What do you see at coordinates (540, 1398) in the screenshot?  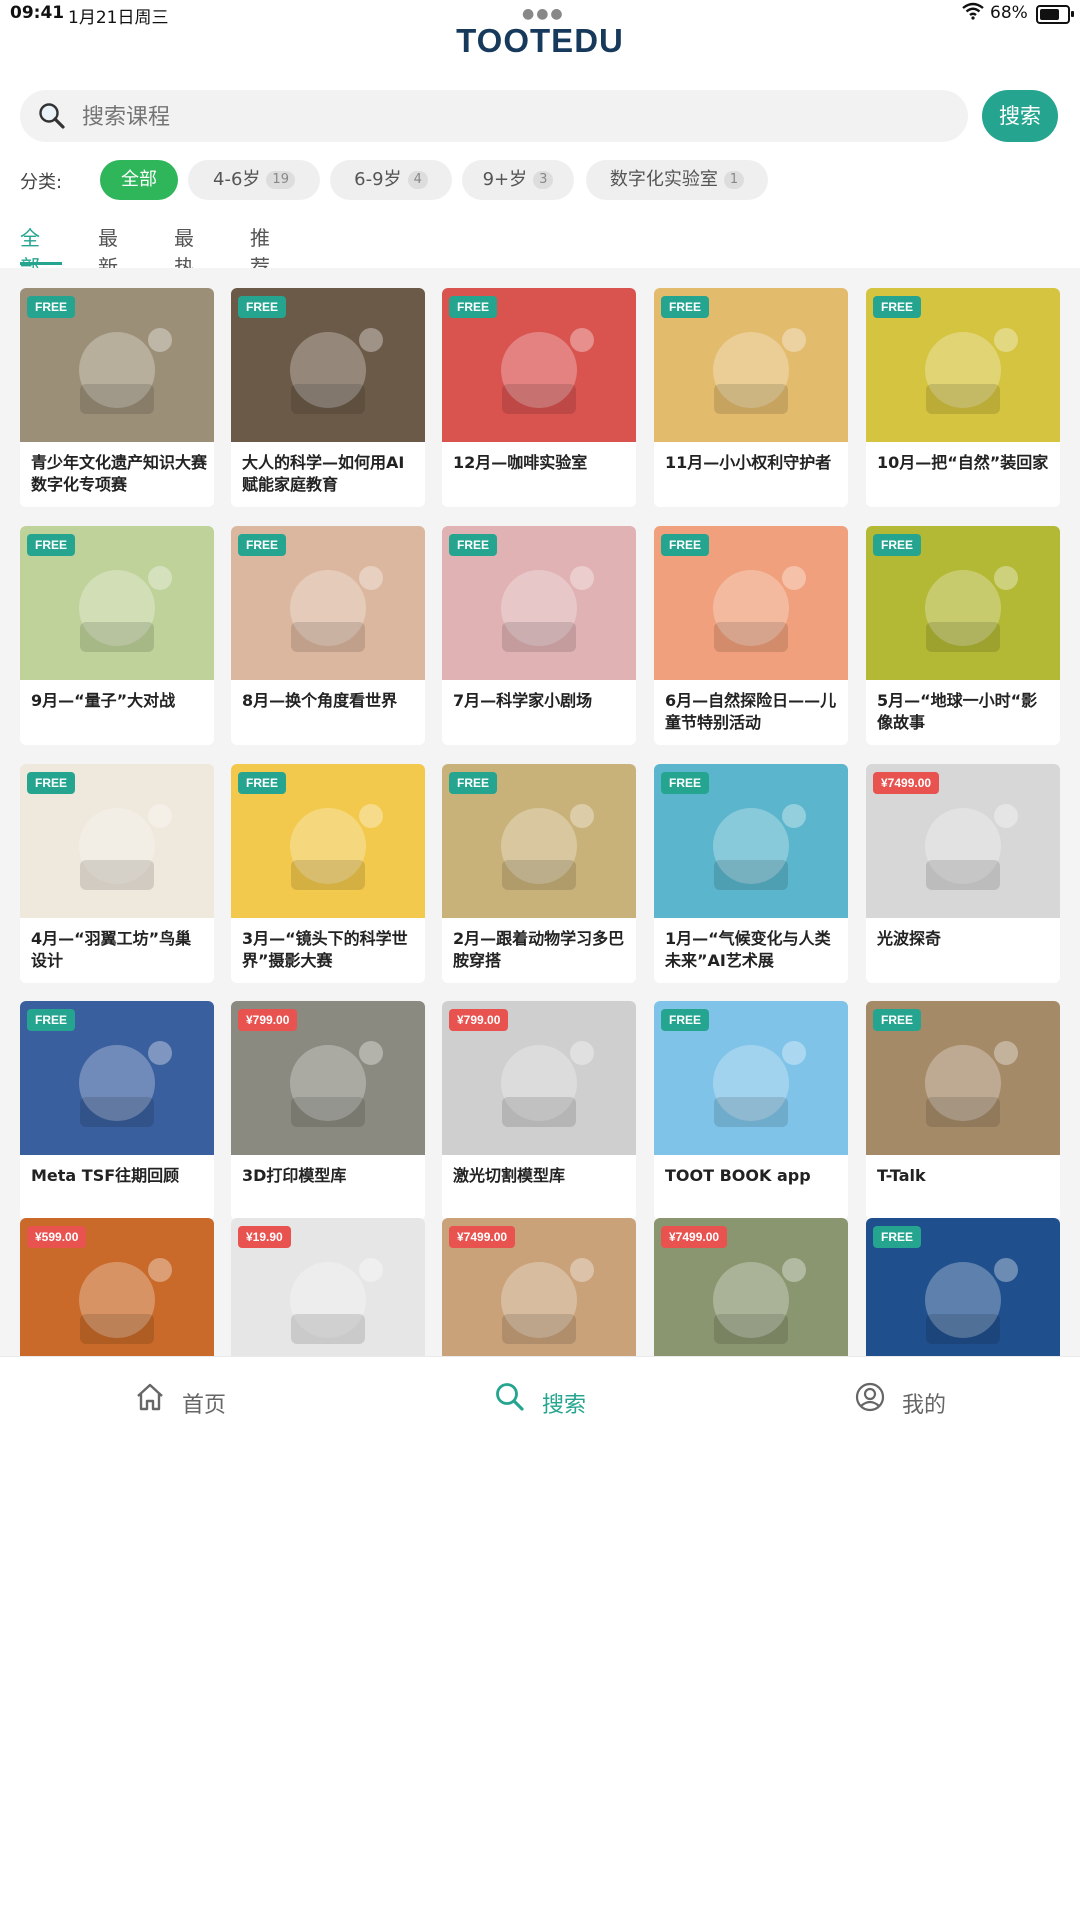 I see `bottom-nav: 首页 搜索 我的` at bounding box center [540, 1398].